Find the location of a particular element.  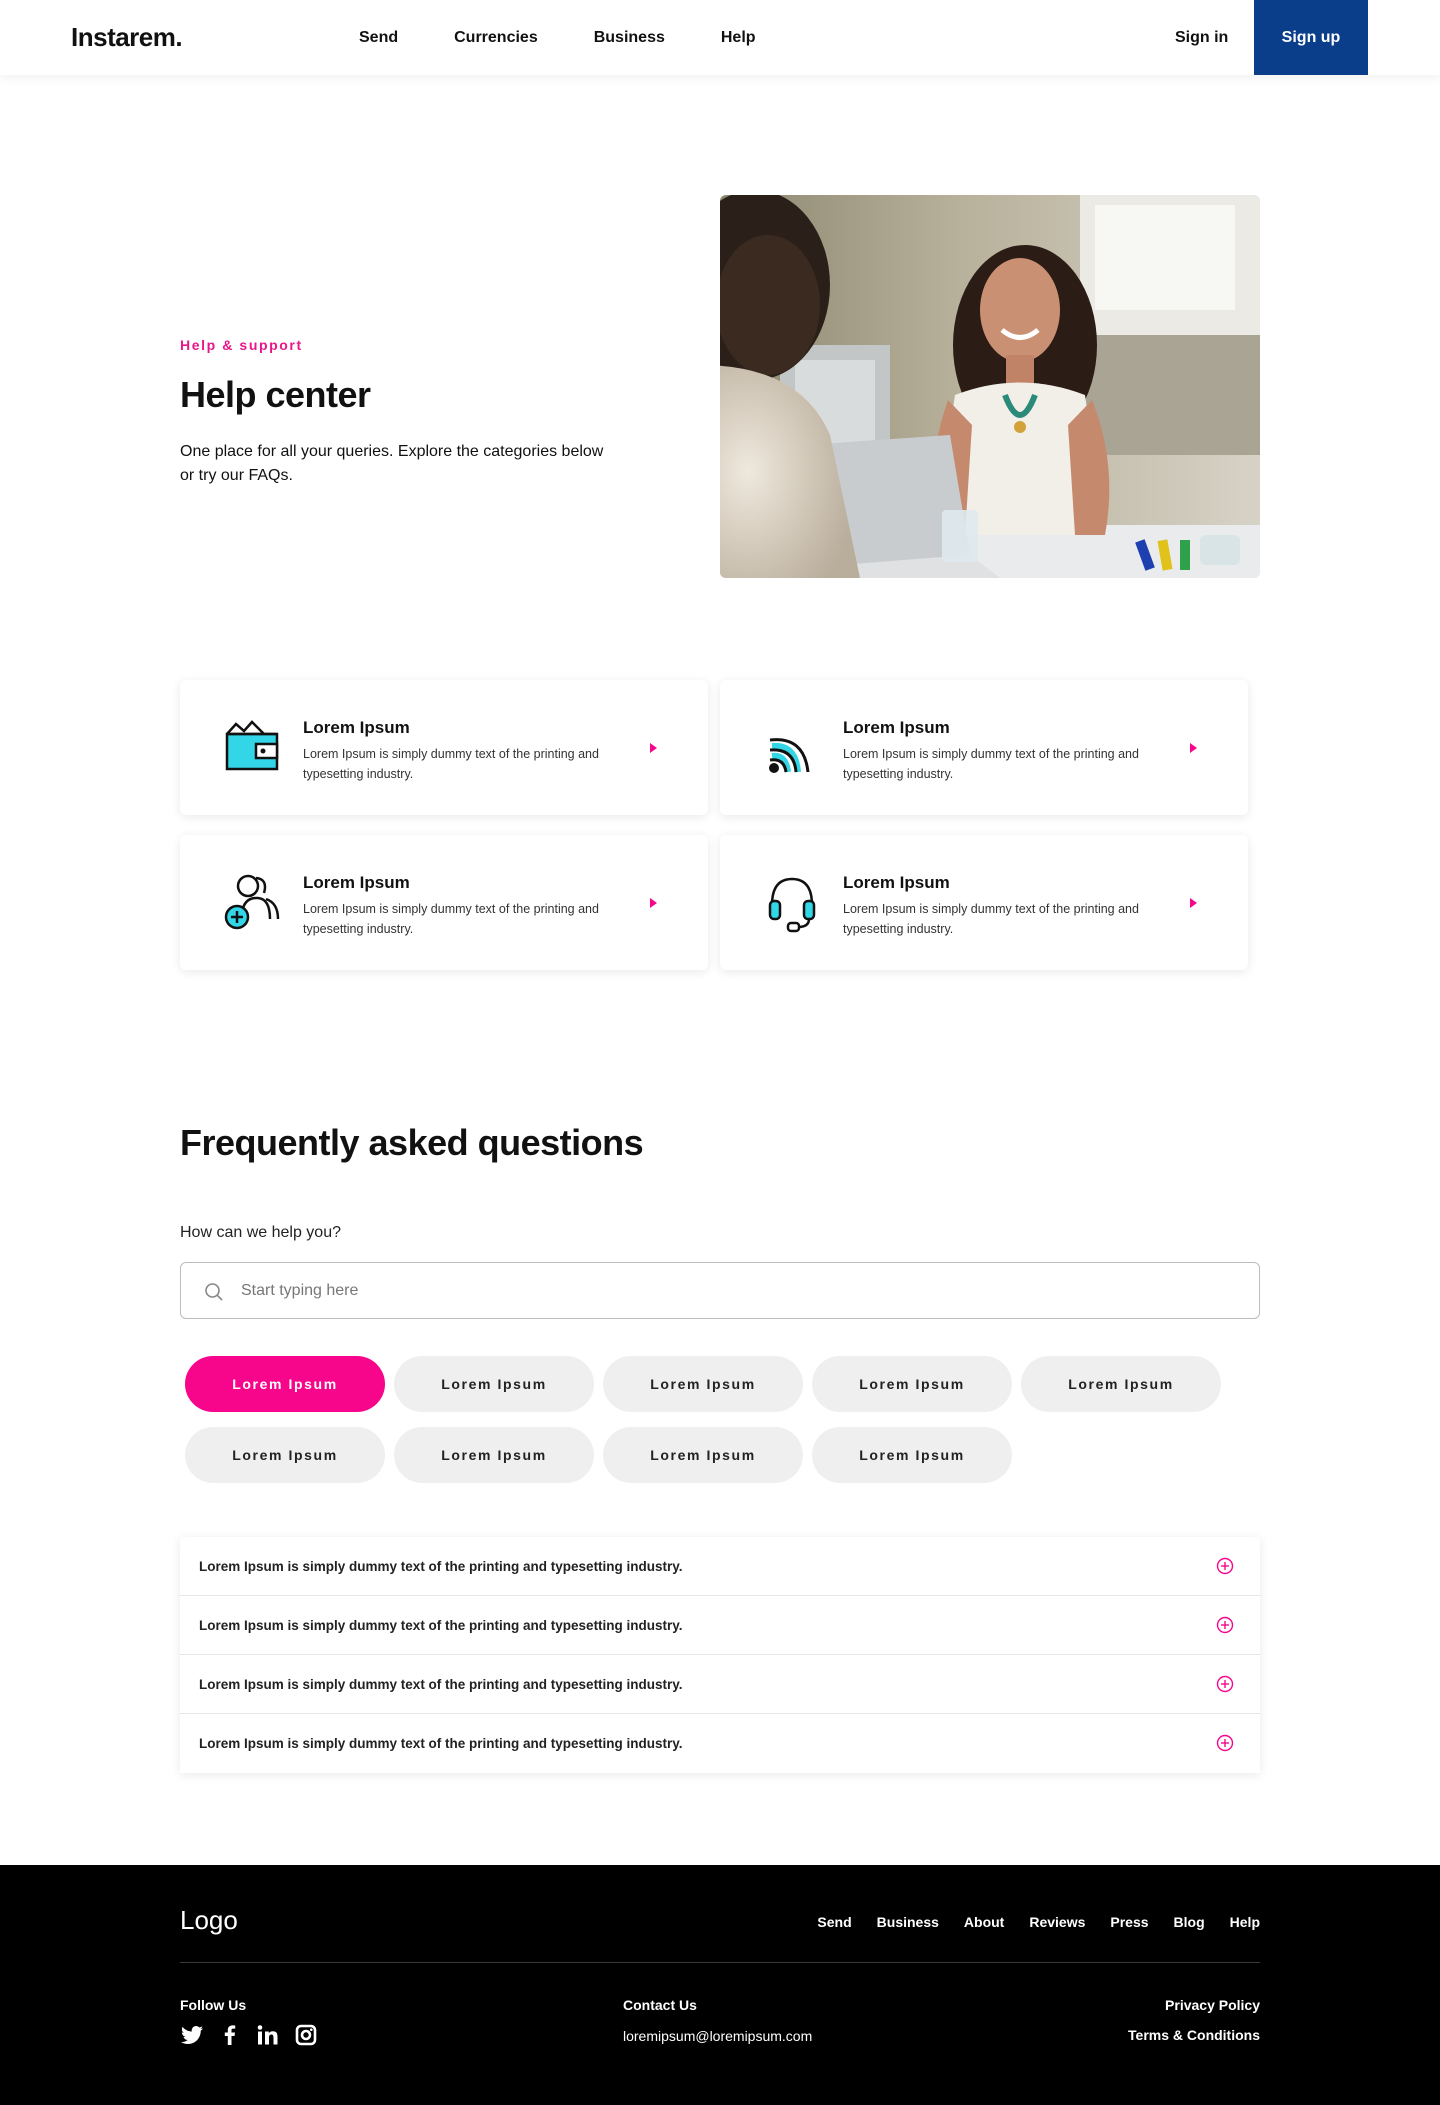

users-add-icon is located at coordinates (252, 903).